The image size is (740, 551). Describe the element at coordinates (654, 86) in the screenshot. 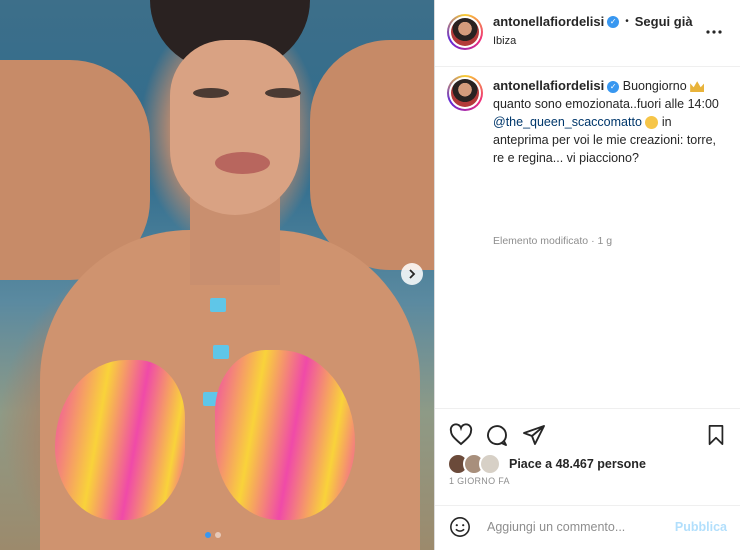

I see `caption-text-start: Buongiorno` at that location.